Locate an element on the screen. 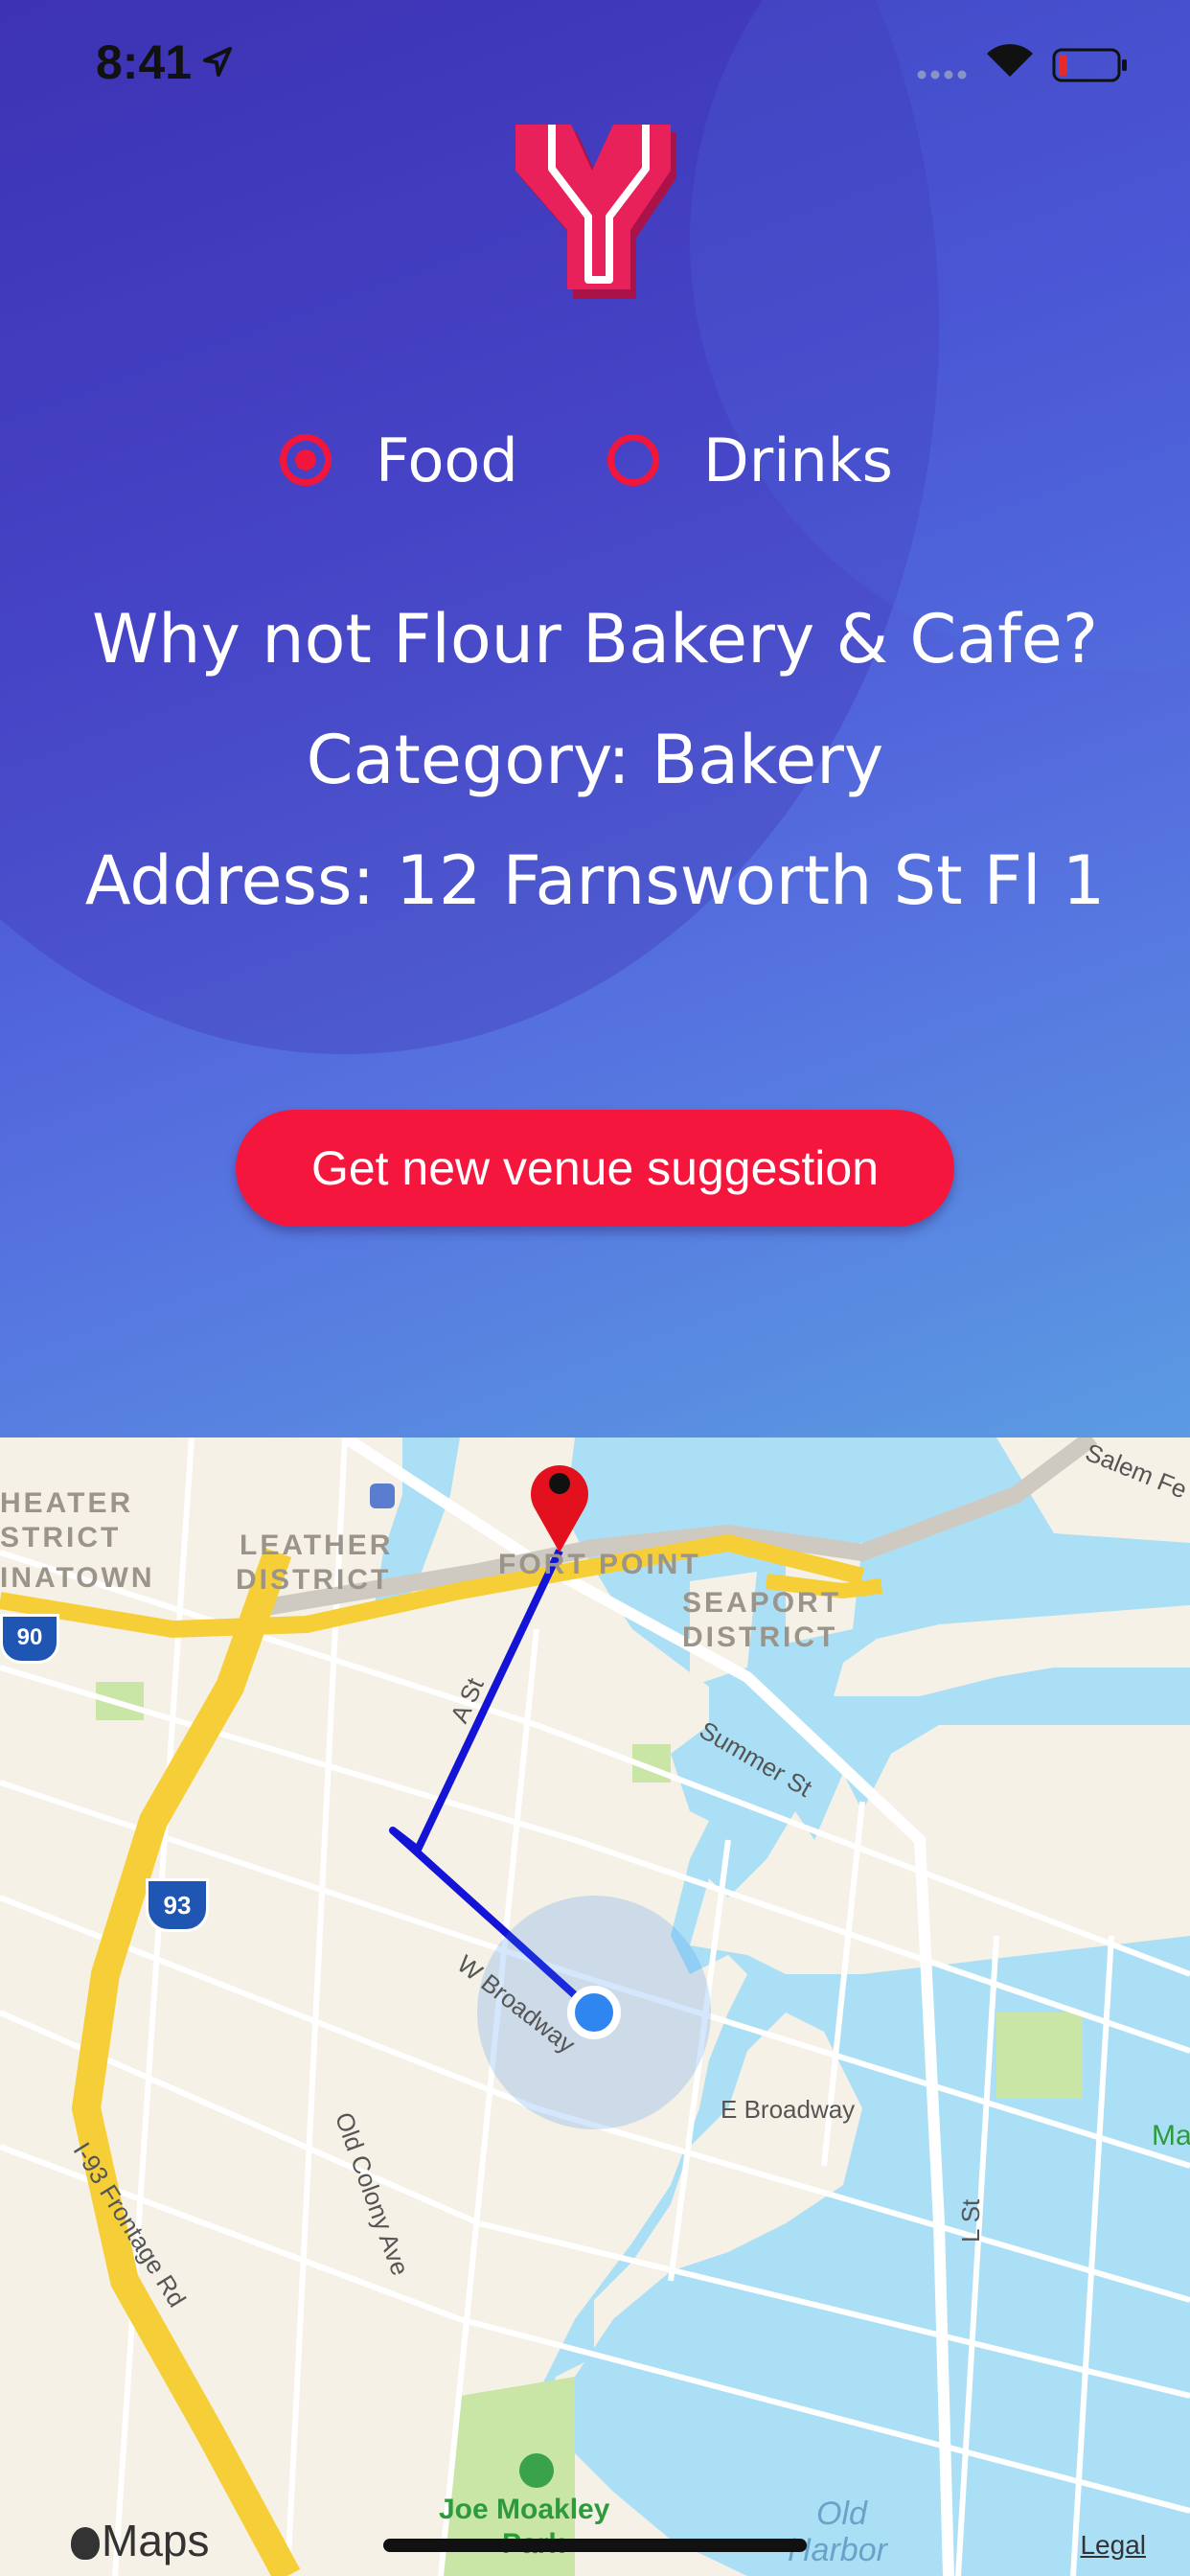 The width and height of the screenshot is (1190, 2576). legal-link: Legal is located at coordinates (1113, 2545).